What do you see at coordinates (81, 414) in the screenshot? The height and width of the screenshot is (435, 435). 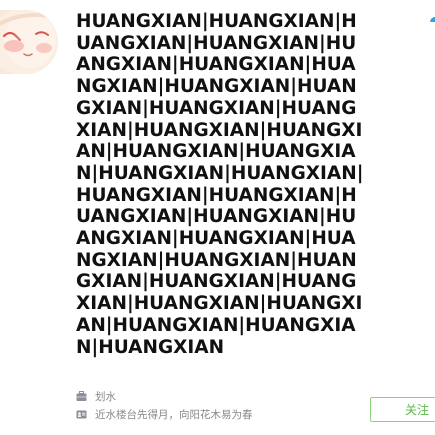 I see `id-card-icon` at bounding box center [81, 414].